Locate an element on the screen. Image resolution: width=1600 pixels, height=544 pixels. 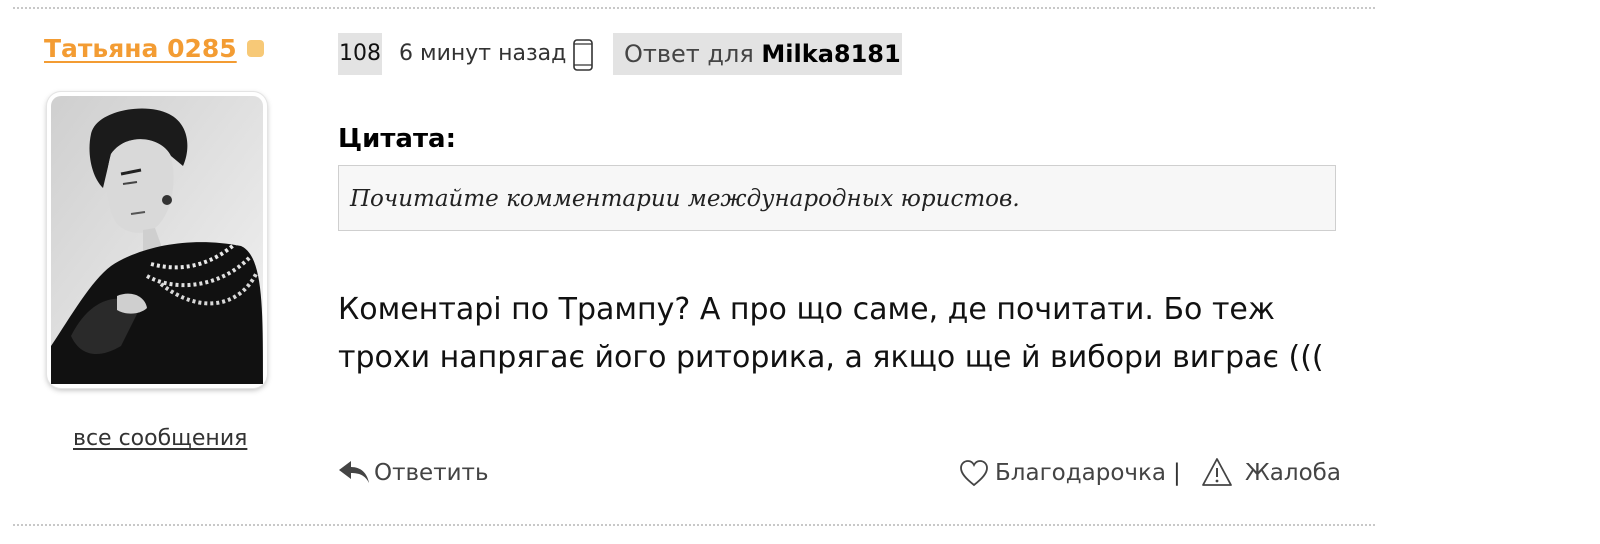
thanks-label: Благодарочка is located at coordinates (1080, 473).